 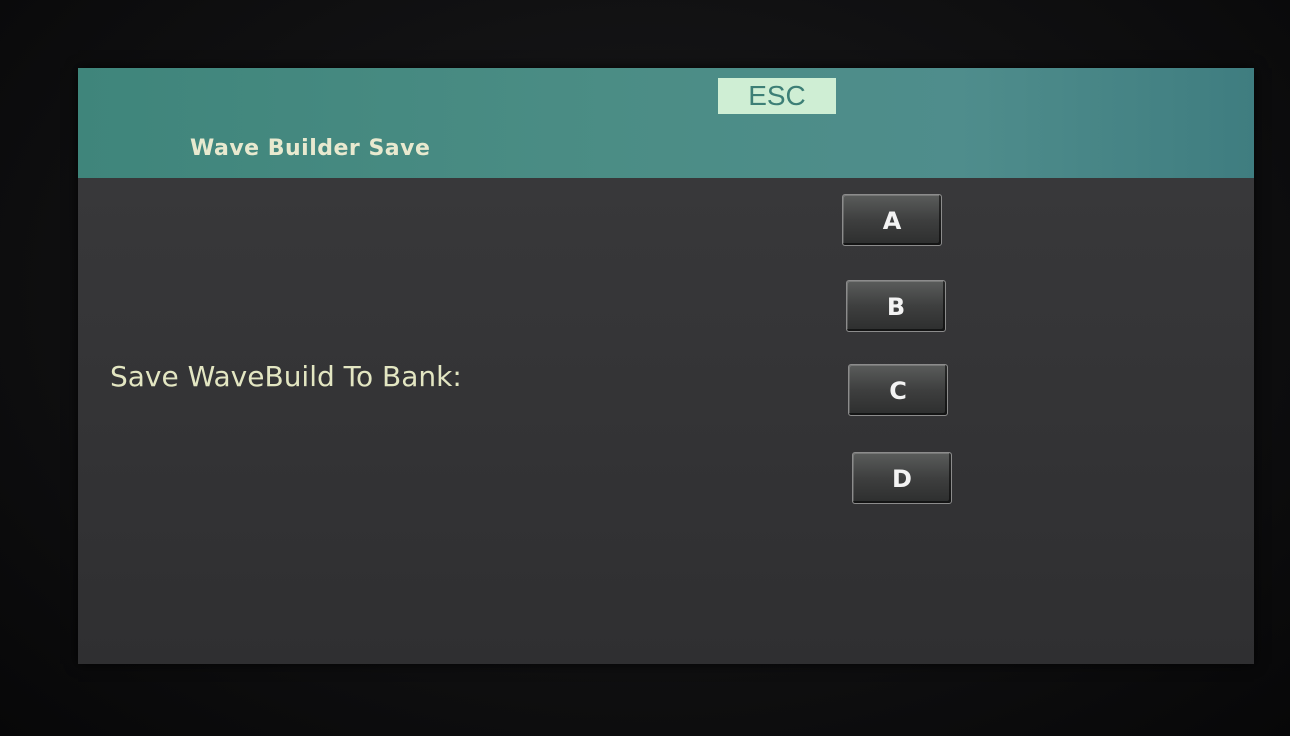 I want to click on save-prompt-label: Save WaveBuild To Bank:, so click(x=286, y=376).